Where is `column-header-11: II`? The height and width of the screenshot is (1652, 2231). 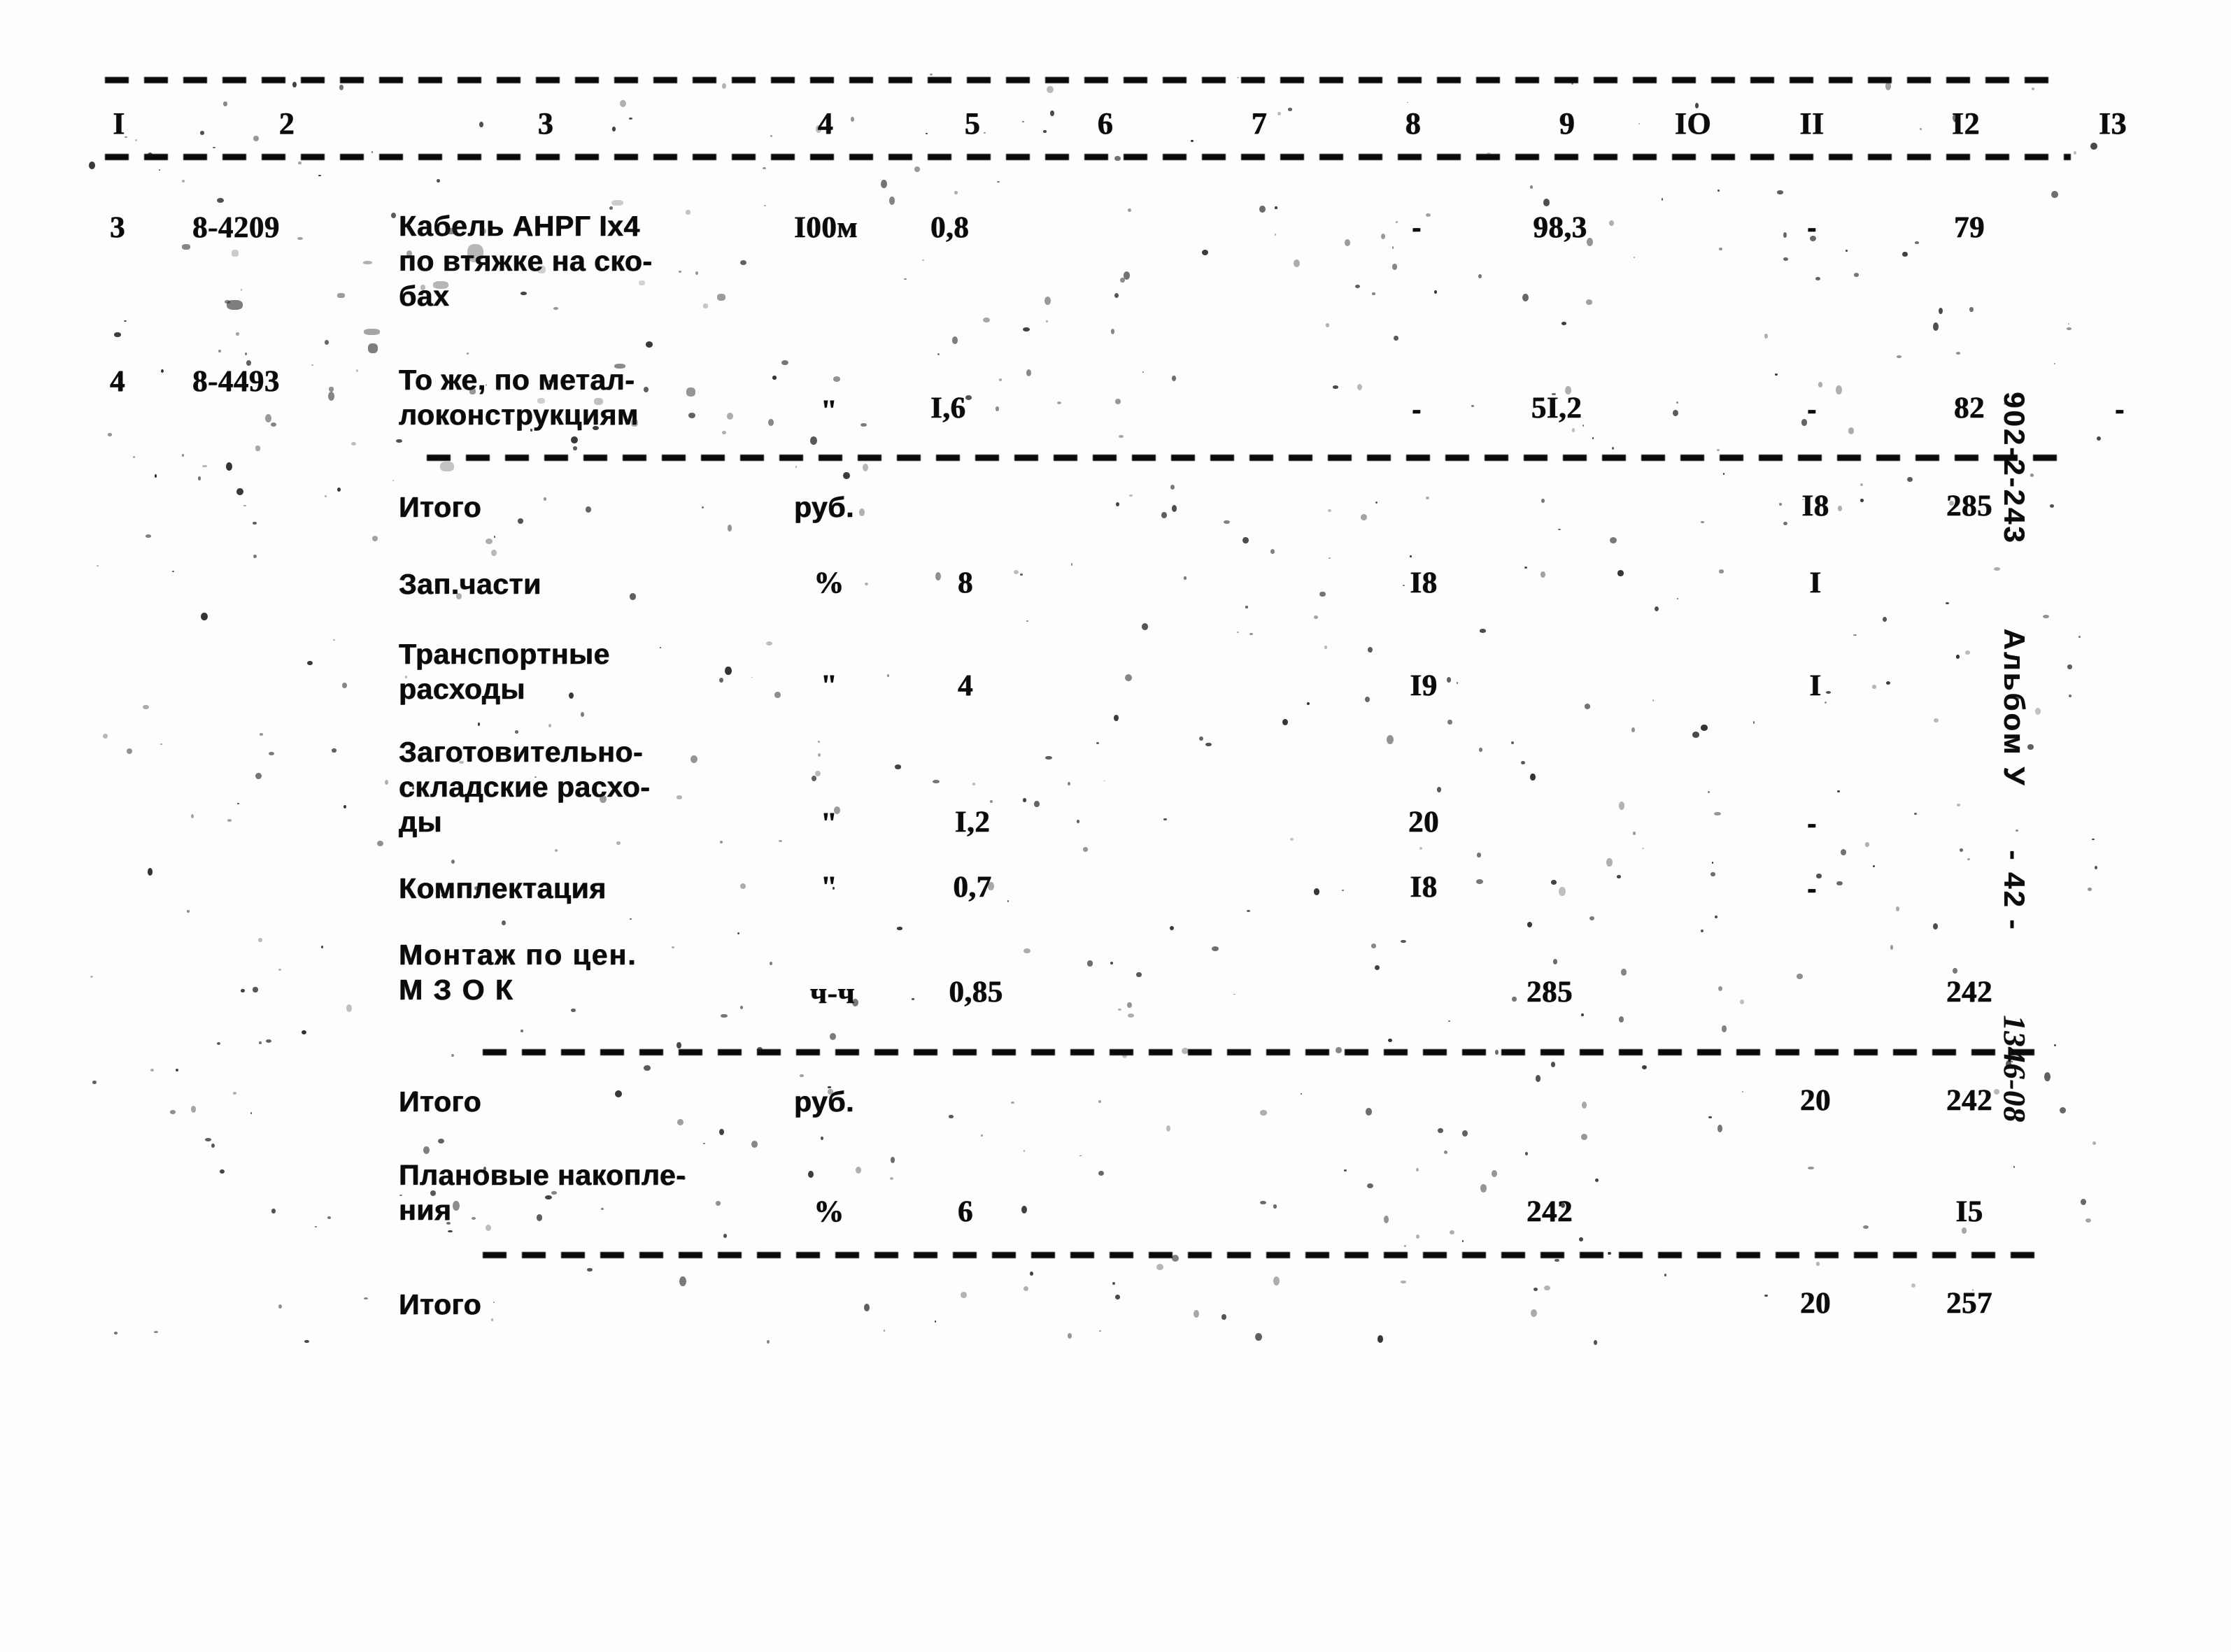 column-header-11: II is located at coordinates (1812, 123).